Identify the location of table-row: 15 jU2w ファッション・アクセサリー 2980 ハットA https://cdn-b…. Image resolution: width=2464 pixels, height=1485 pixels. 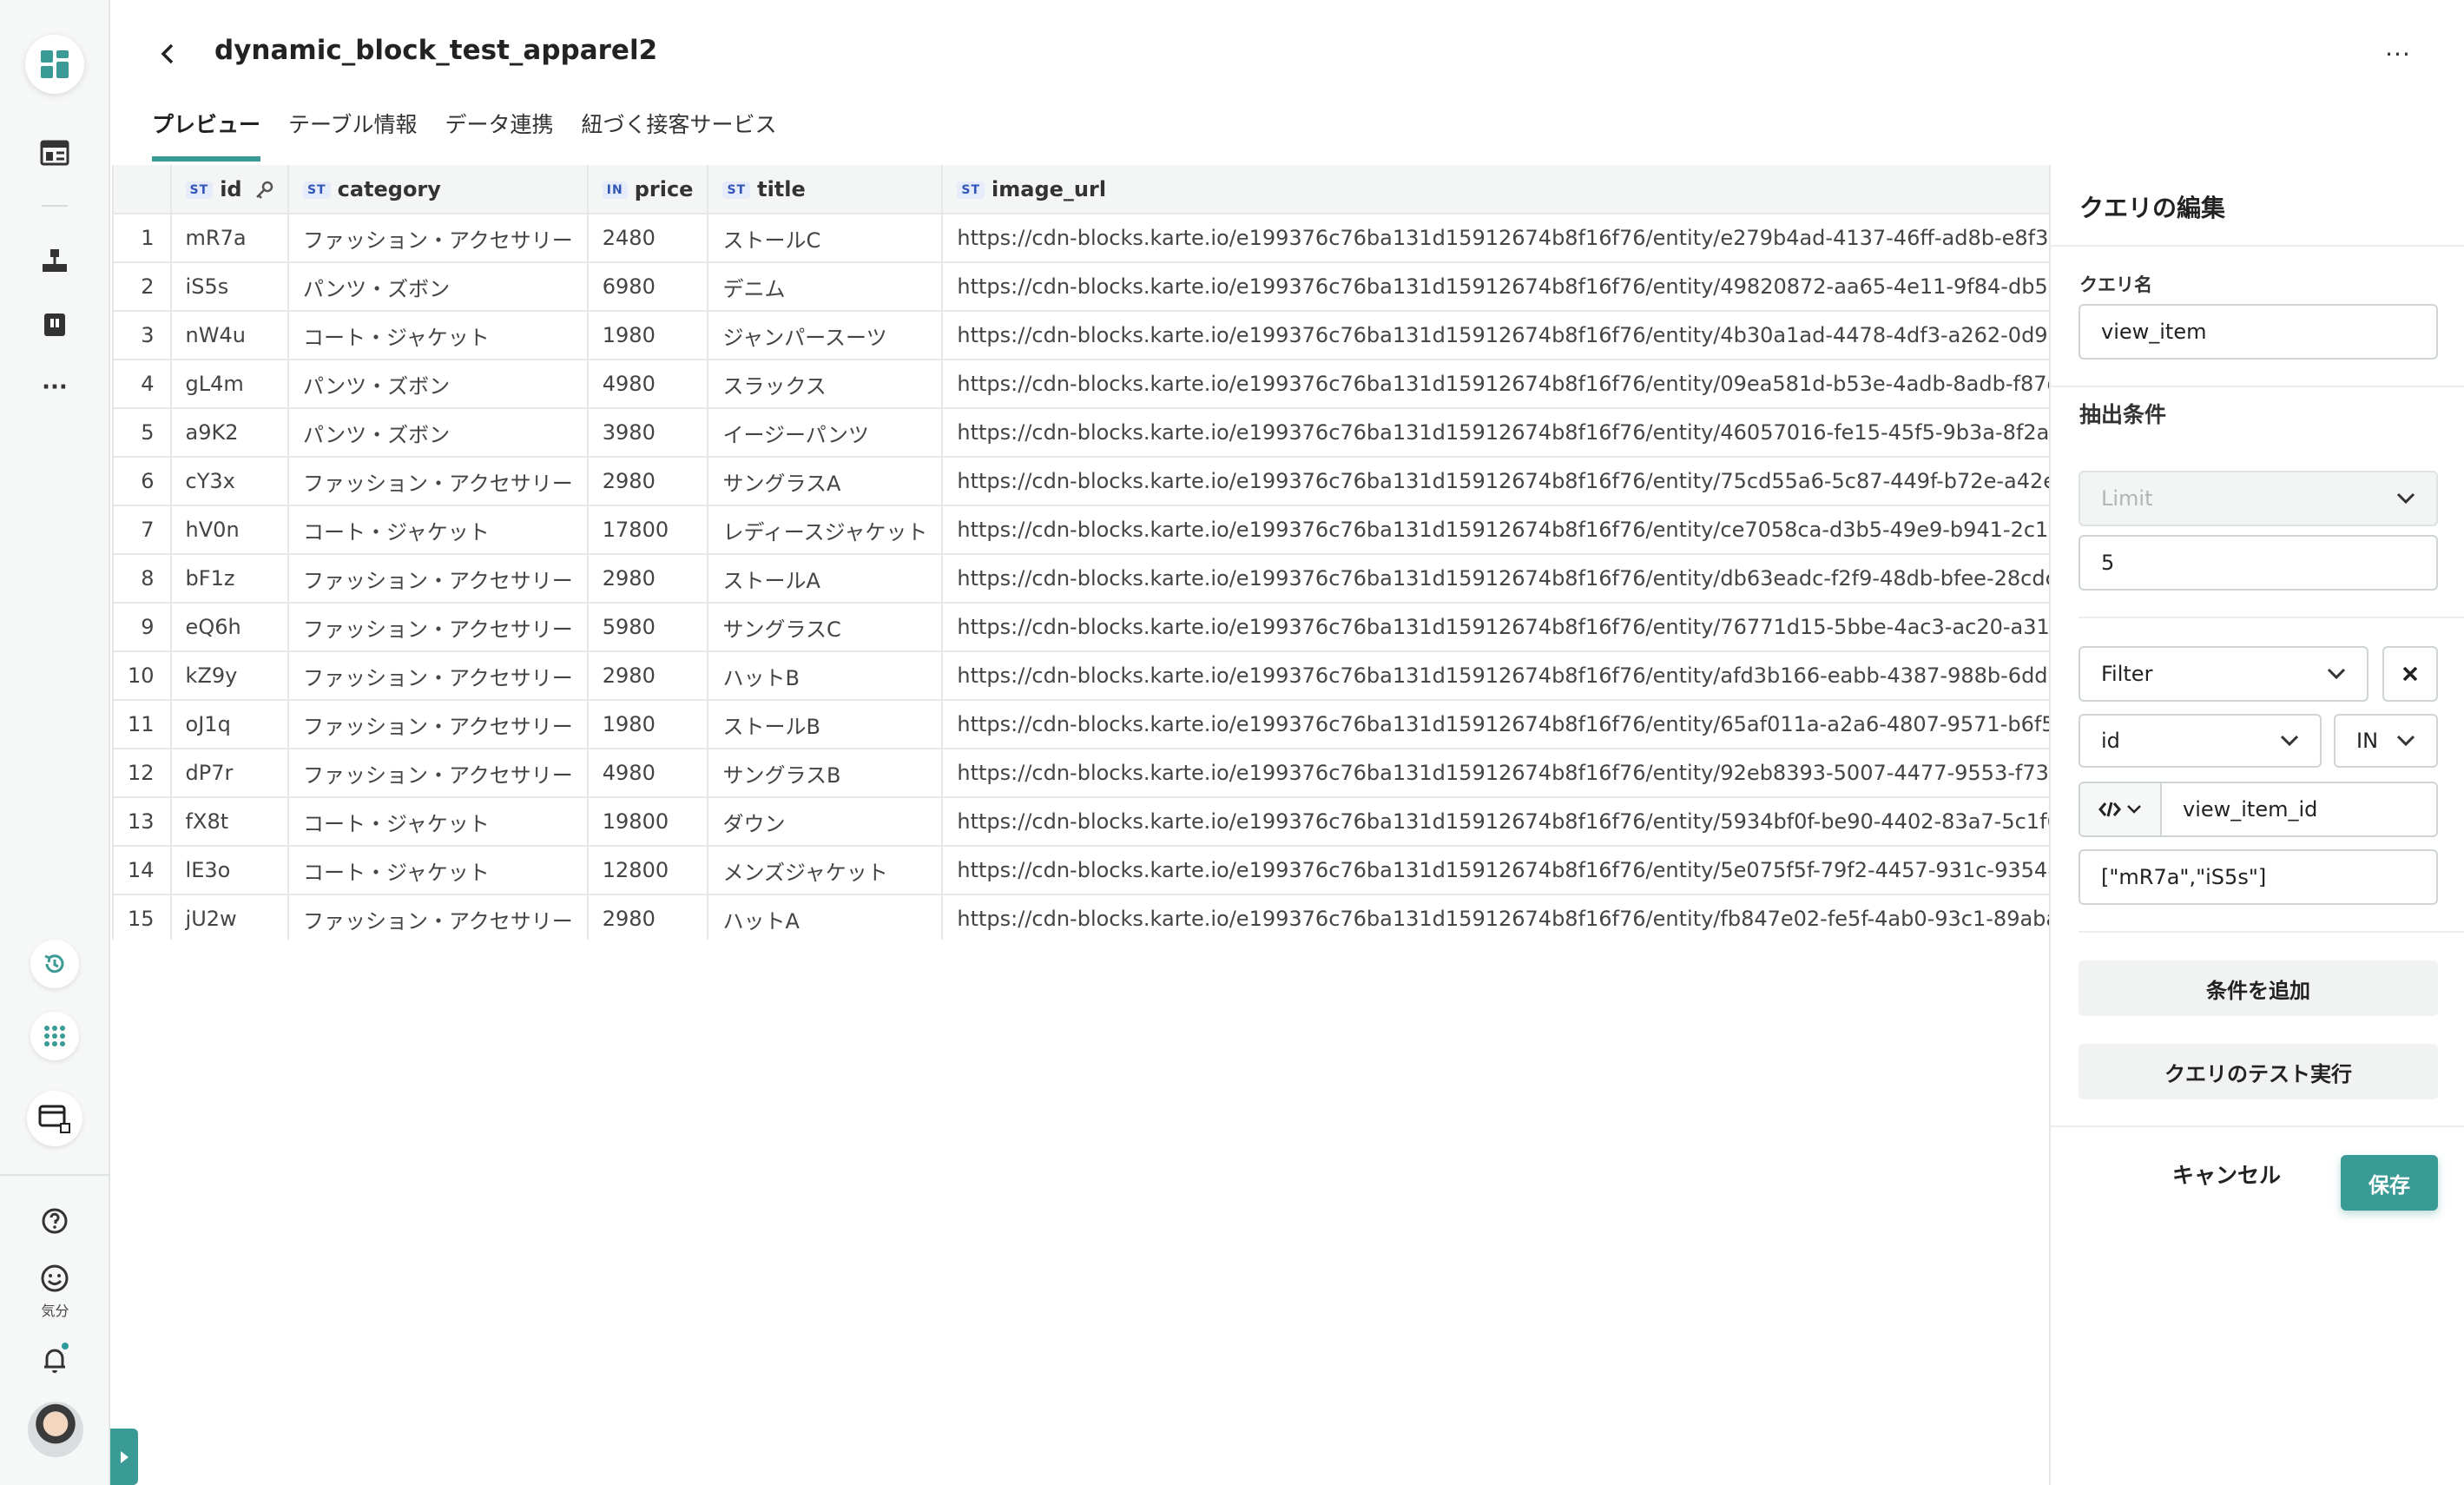
(1081, 917).